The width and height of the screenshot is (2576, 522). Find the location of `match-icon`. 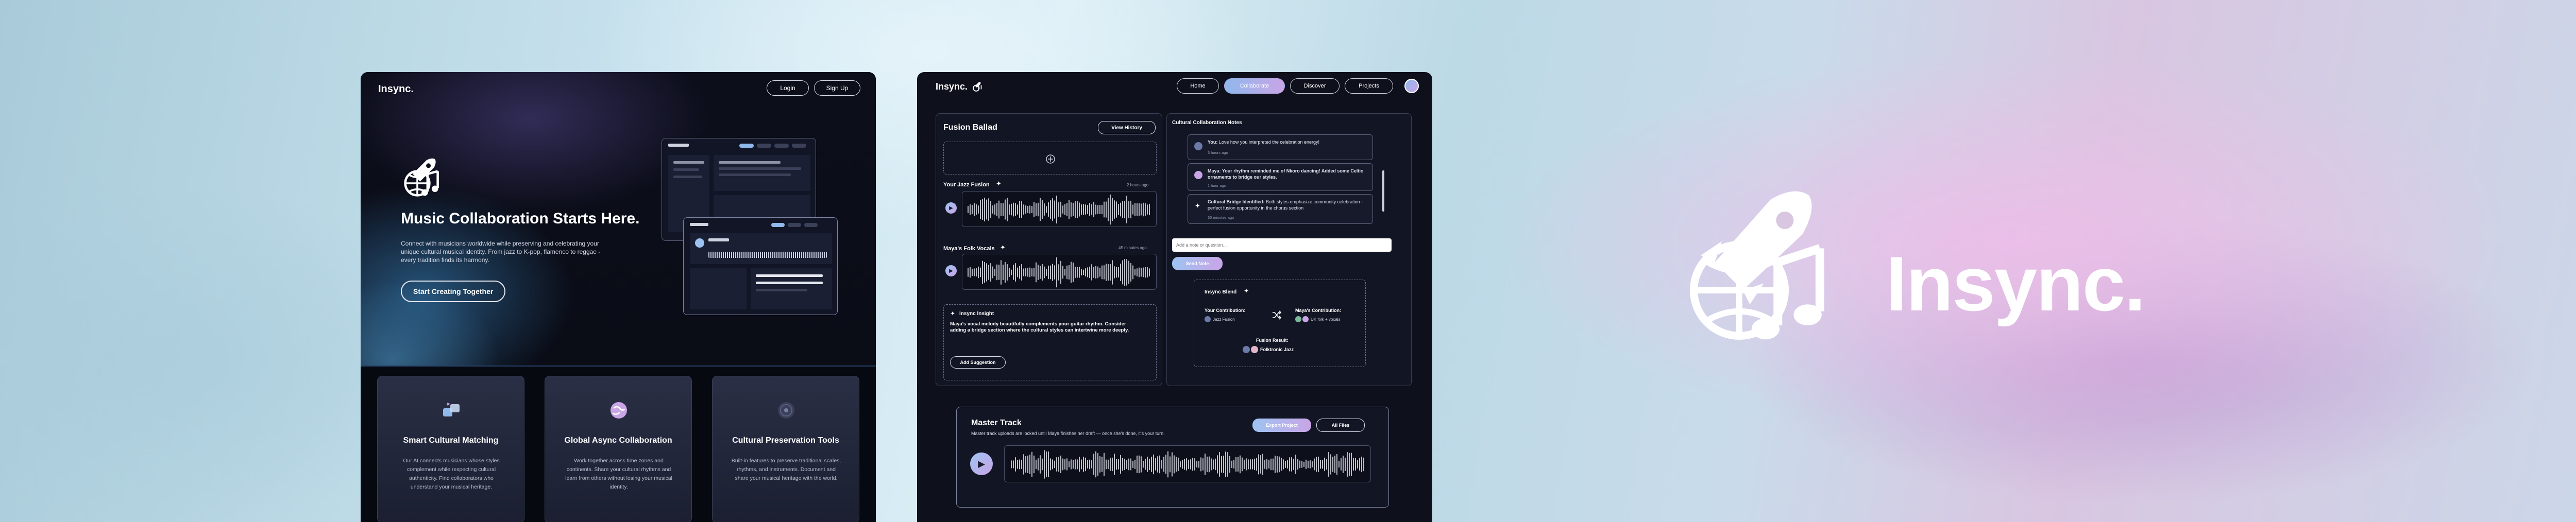

match-icon is located at coordinates (452, 409).